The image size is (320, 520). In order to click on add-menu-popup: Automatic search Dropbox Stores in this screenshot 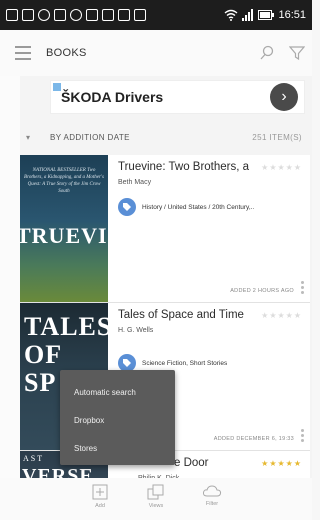, I will do `click(117, 417)`.